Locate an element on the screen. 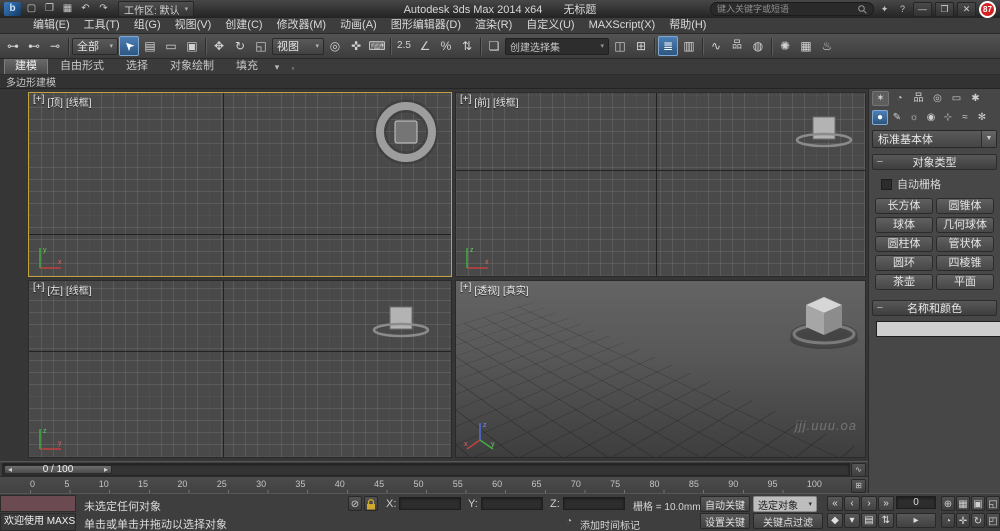 The image size is (1000, 531). box-and-torus-left-view is located at coordinates (401, 321).